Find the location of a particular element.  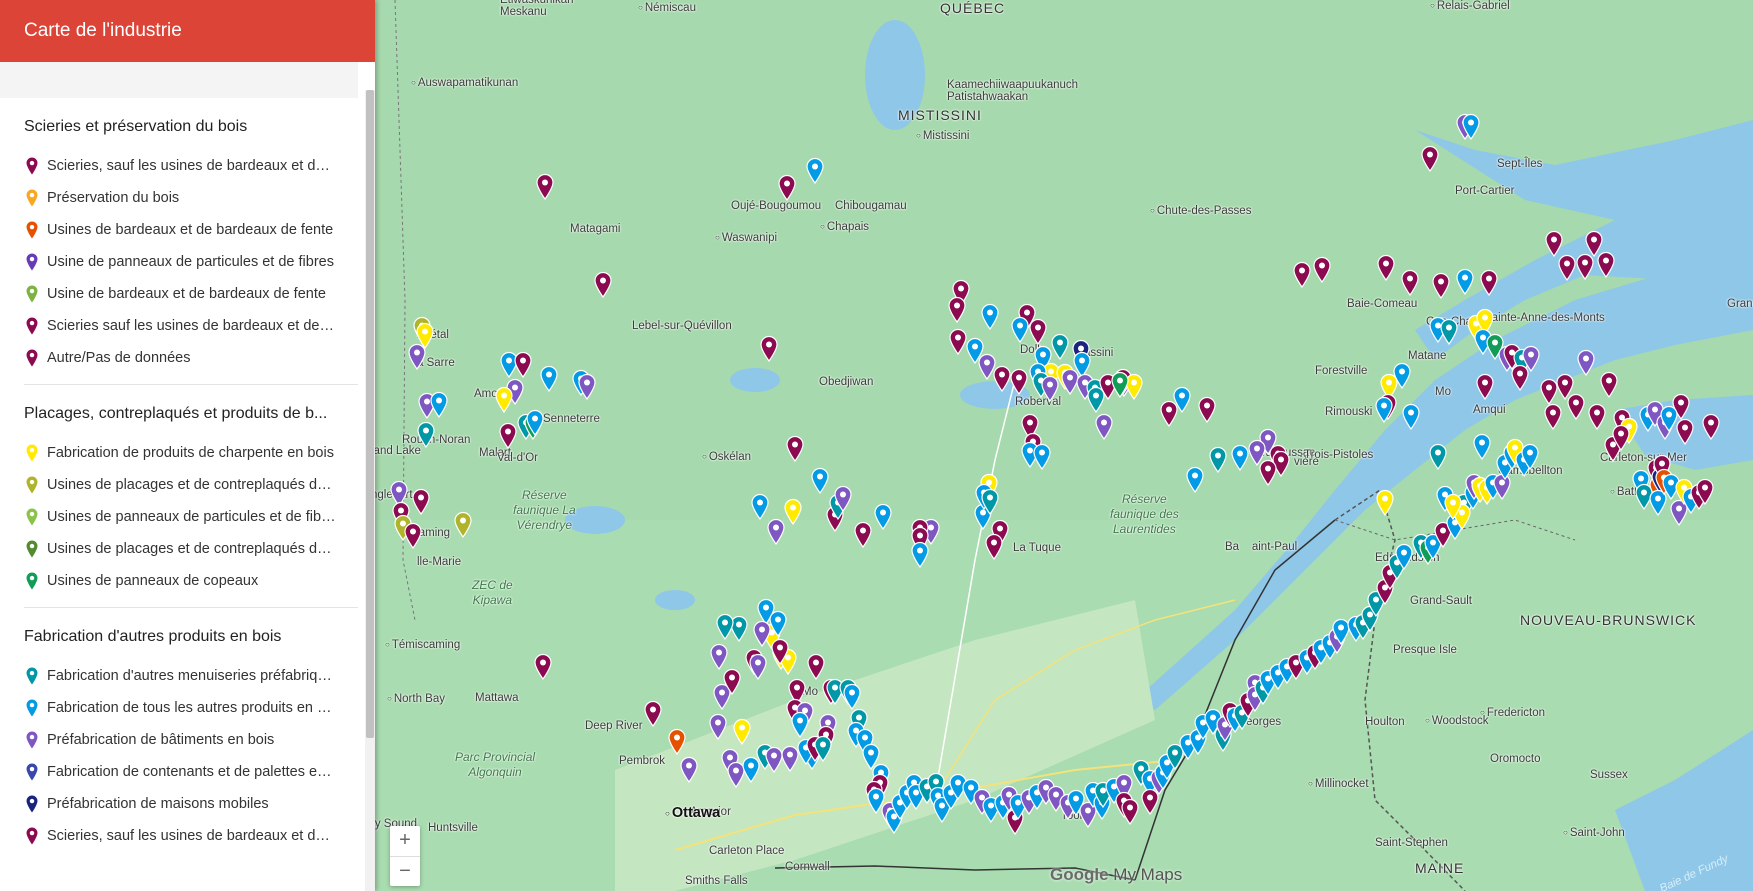

zoom-control: + − is located at coordinates (405, 856).